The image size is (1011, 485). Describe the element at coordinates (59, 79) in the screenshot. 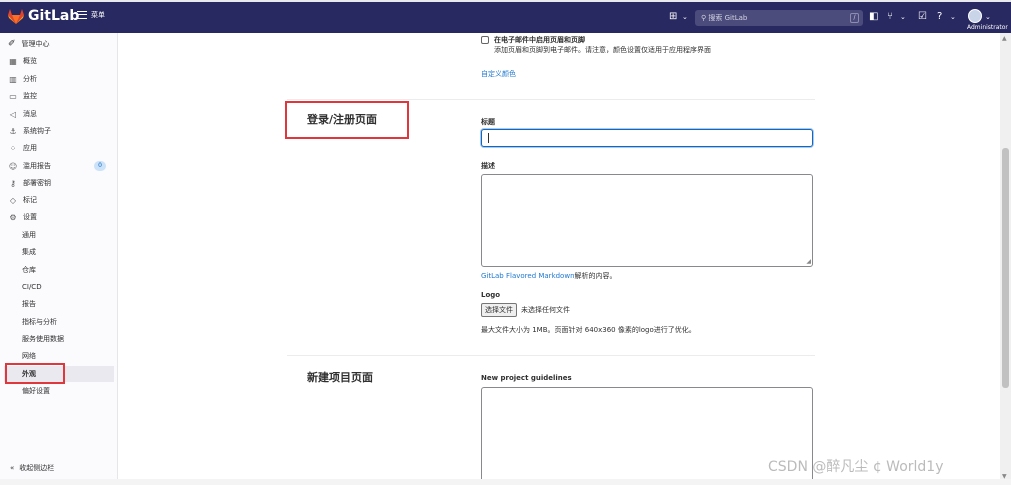

I see `sidebar-item-analytics: ▥ 分析` at that location.